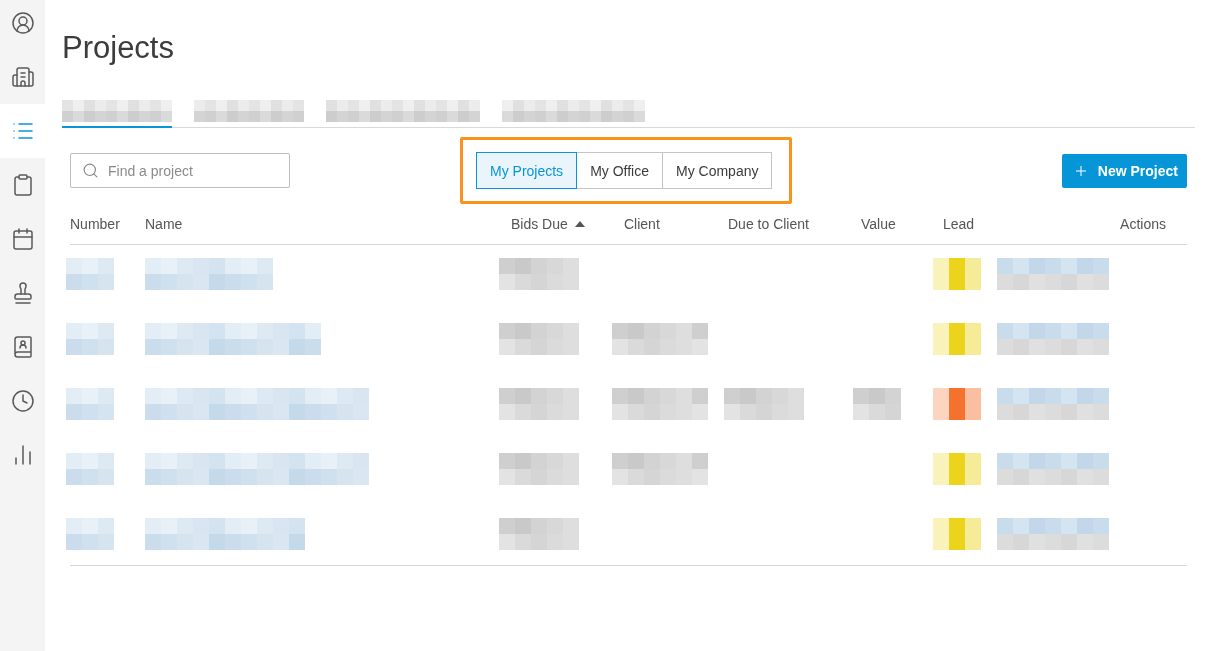 This screenshot has width=1207, height=651. Describe the element at coordinates (619, 170) in the screenshot. I see `filter-toggle-button: My Office` at that location.